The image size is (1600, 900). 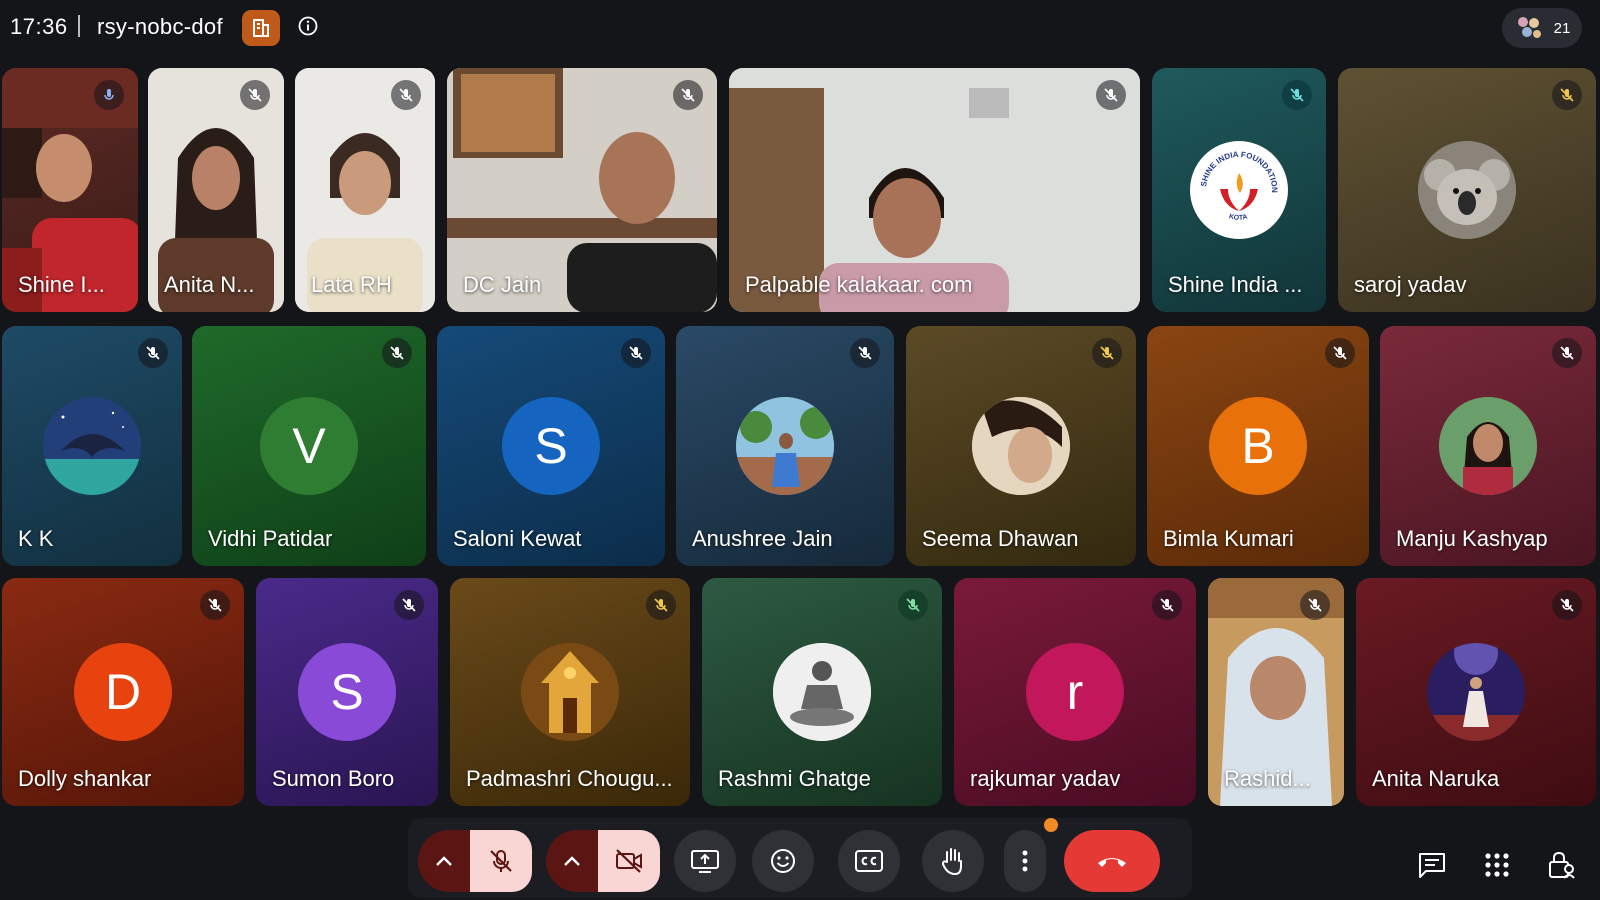 I want to click on video-tile: Manju Kashyap, so click(x=1488, y=446).